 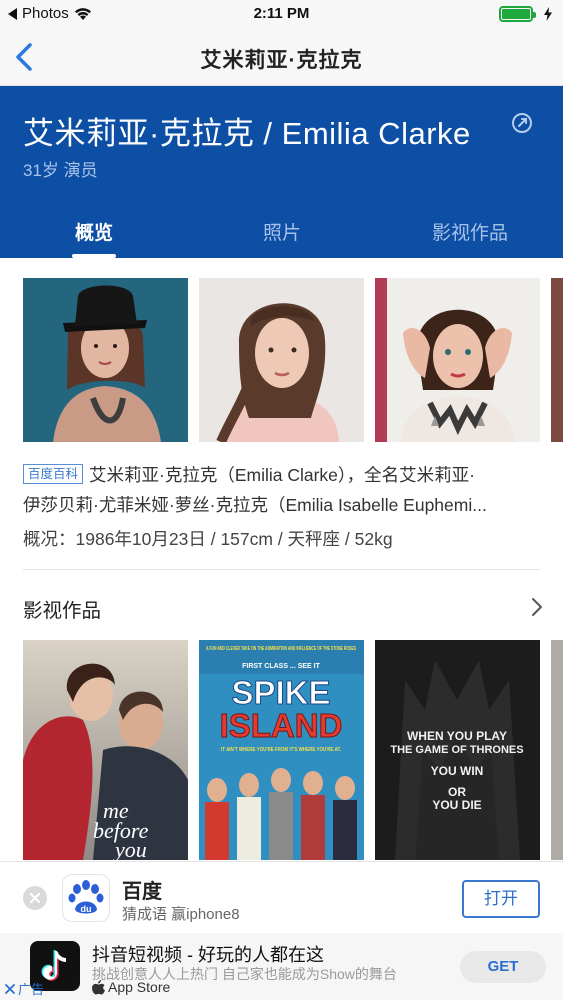 I want to click on app-store-label: App Store, so click(x=131, y=987).